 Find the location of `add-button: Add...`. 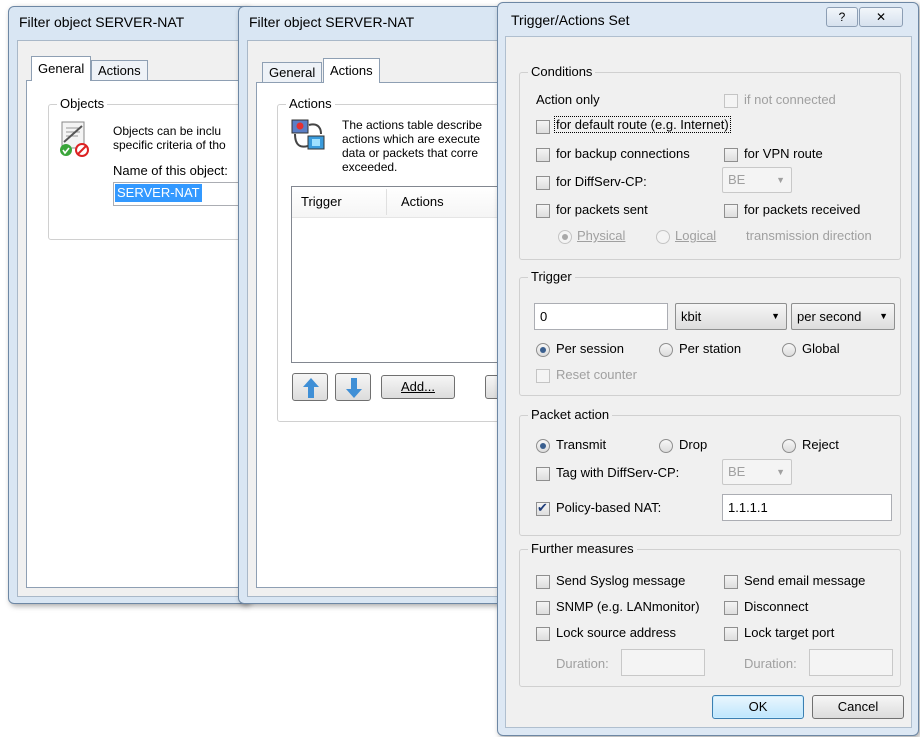

add-button: Add... is located at coordinates (418, 387).